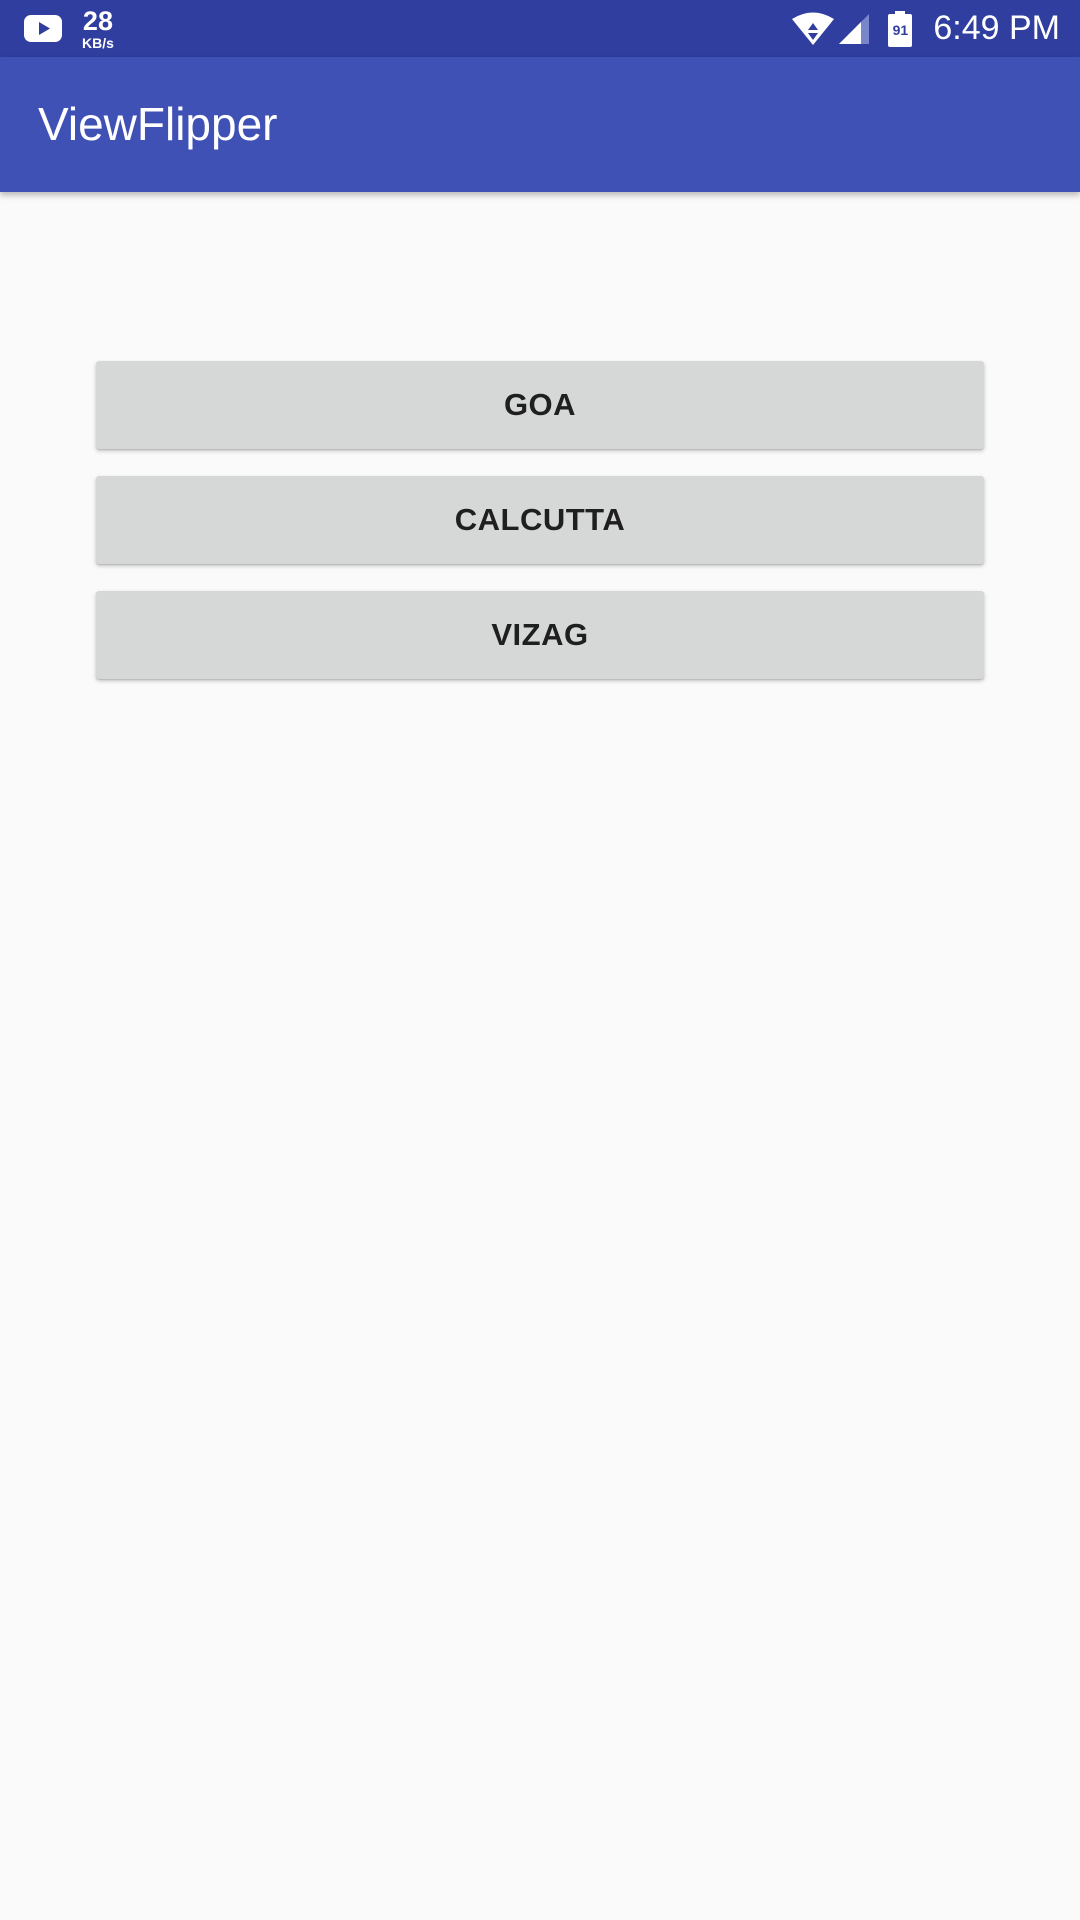  What do you see at coordinates (925, 28) in the screenshot?
I see `status-bar-right: 91 6:49 PM` at bounding box center [925, 28].